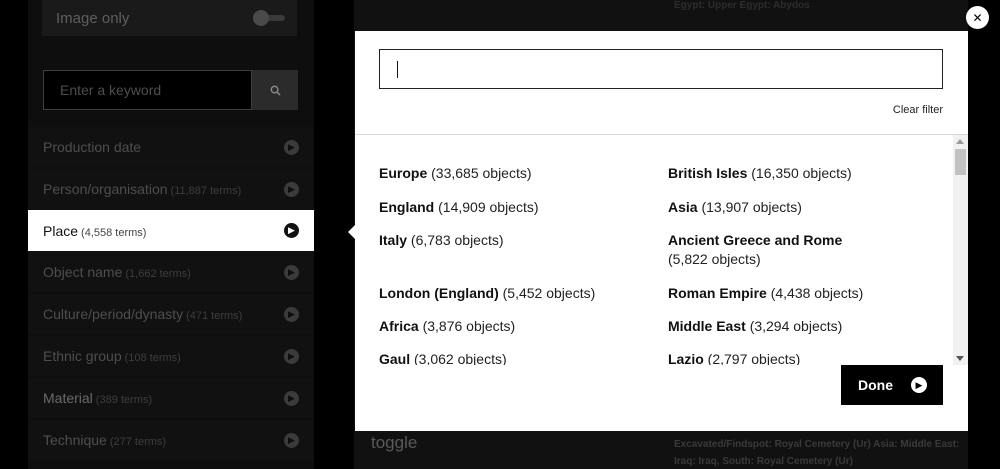  What do you see at coordinates (394, 442) in the screenshot?
I see `background-toggle-text: toggle` at bounding box center [394, 442].